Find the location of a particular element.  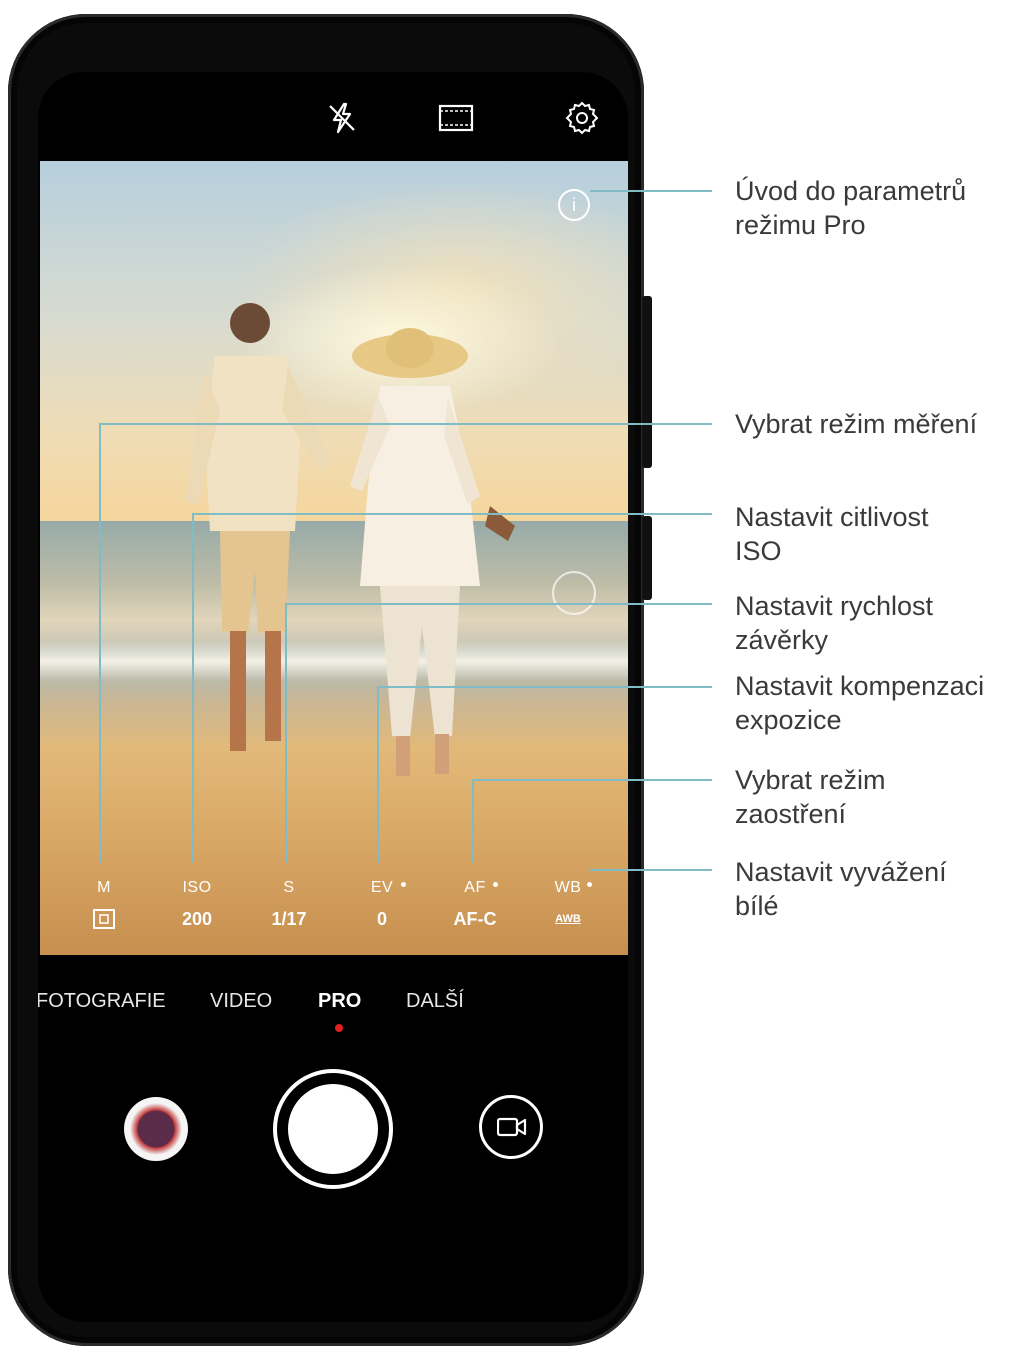

param-shutter-value: 1/17 is located at coordinates (289, 919).